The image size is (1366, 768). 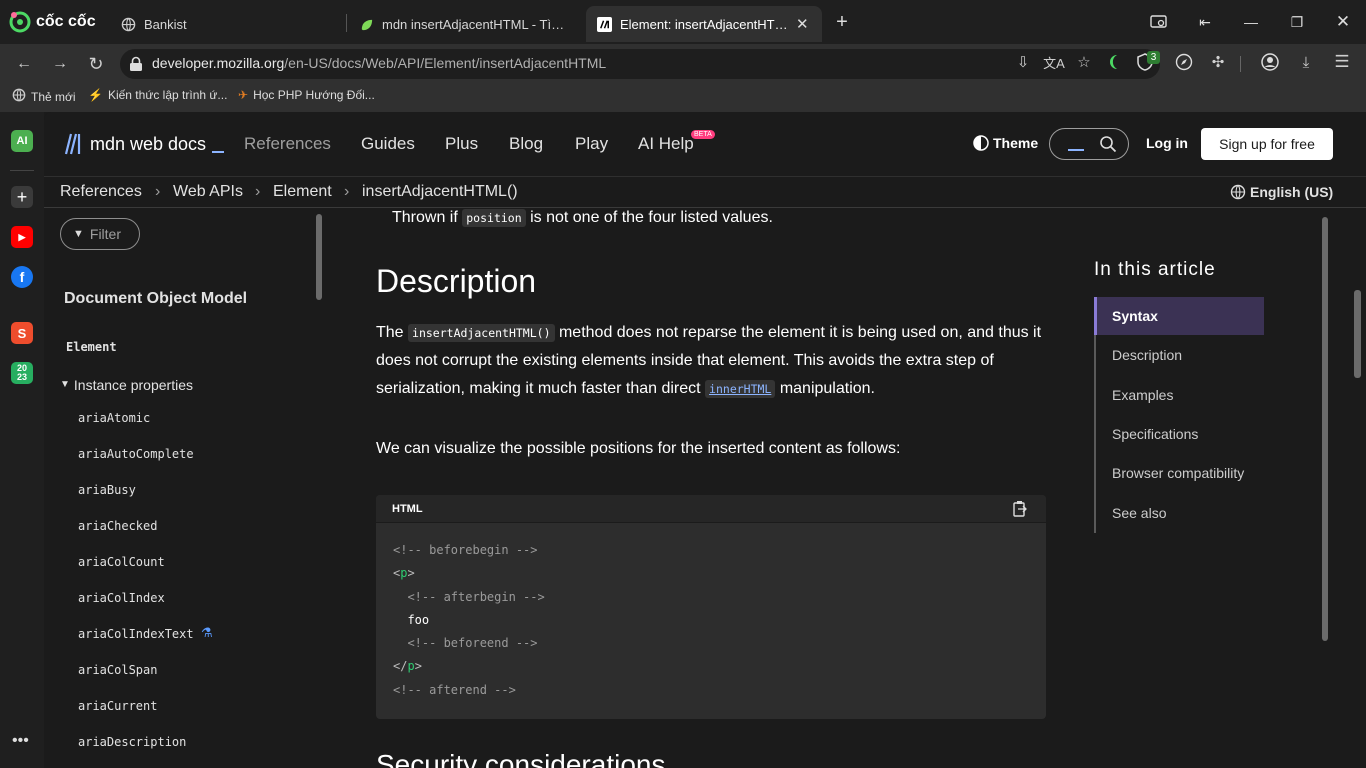 I want to click on sidebar-item: ariaColSpan, so click(x=117, y=670).